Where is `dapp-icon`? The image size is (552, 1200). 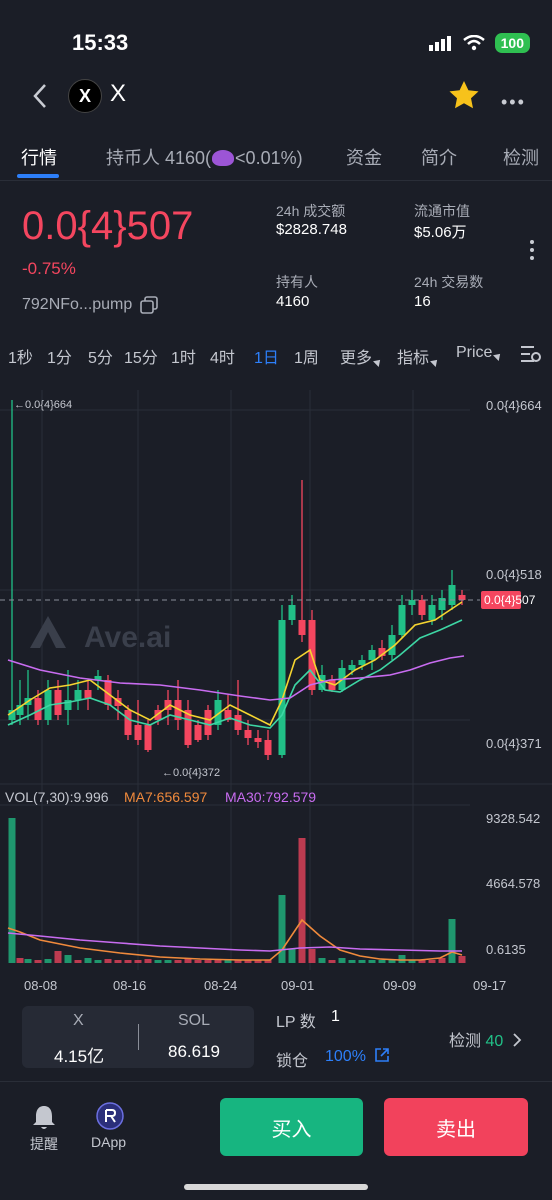
dapp-icon is located at coordinates (110, 1116).